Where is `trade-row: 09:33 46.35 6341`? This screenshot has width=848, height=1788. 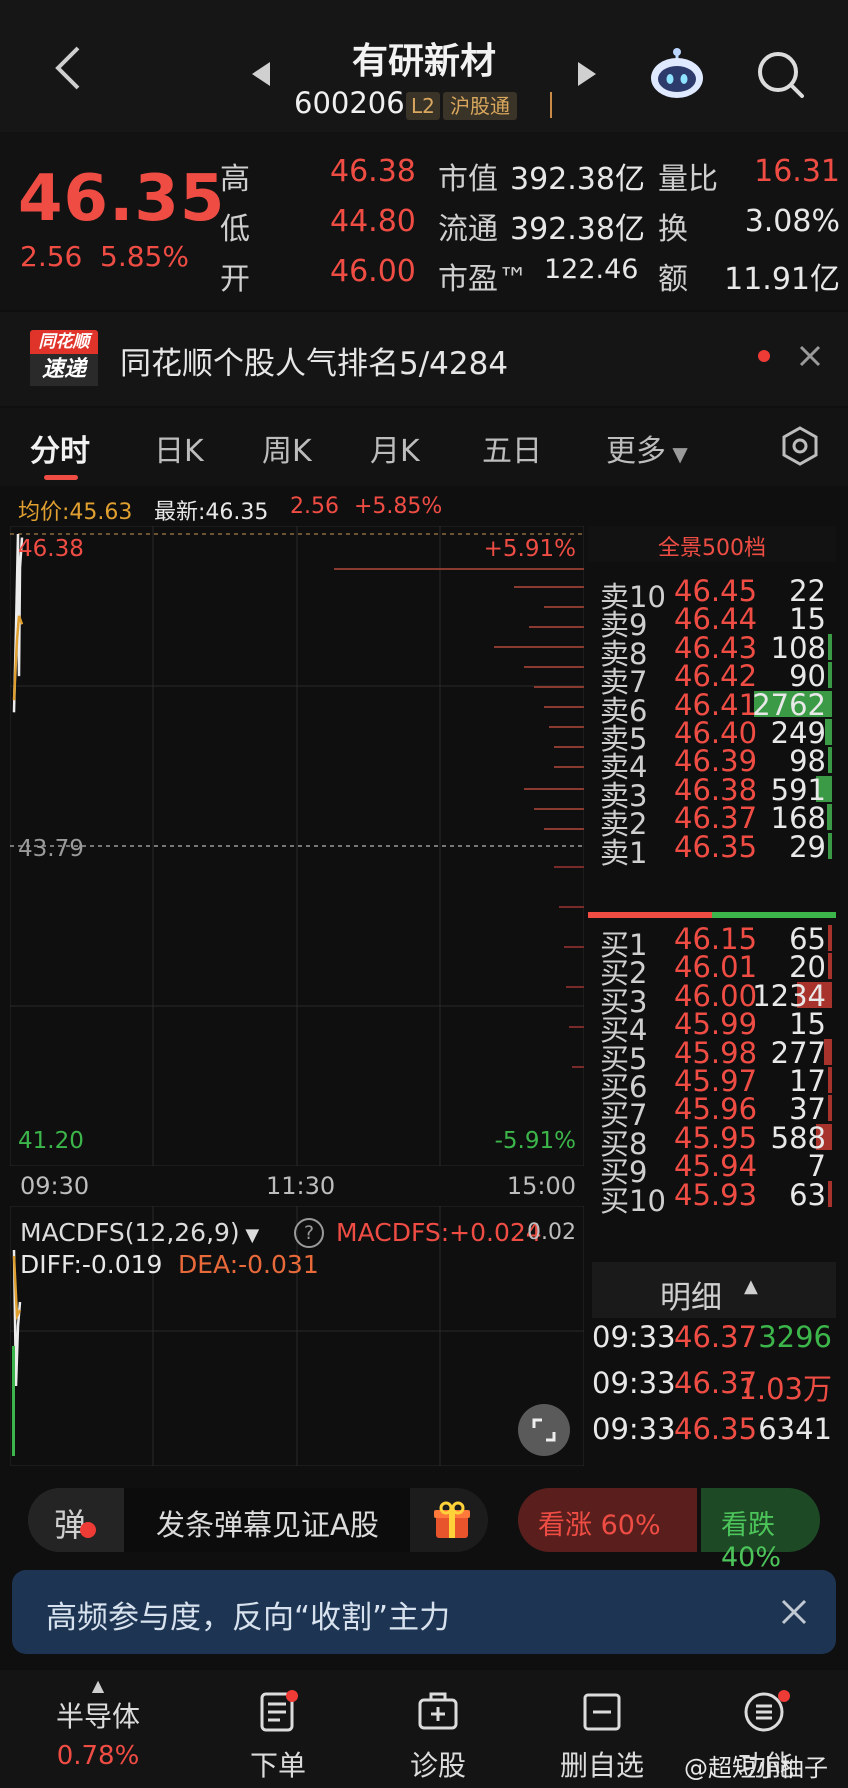 trade-row: 09:33 46.35 6341 is located at coordinates (714, 1432).